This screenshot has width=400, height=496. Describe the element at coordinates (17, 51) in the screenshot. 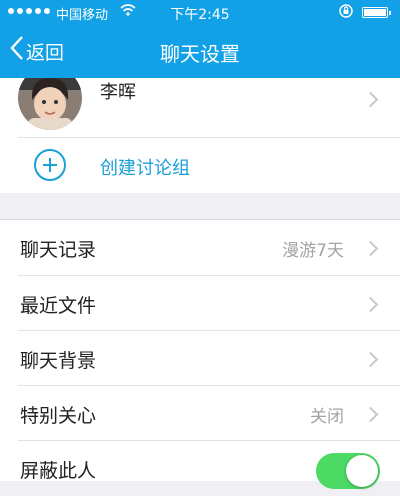

I see `chevron-left-icon` at that location.